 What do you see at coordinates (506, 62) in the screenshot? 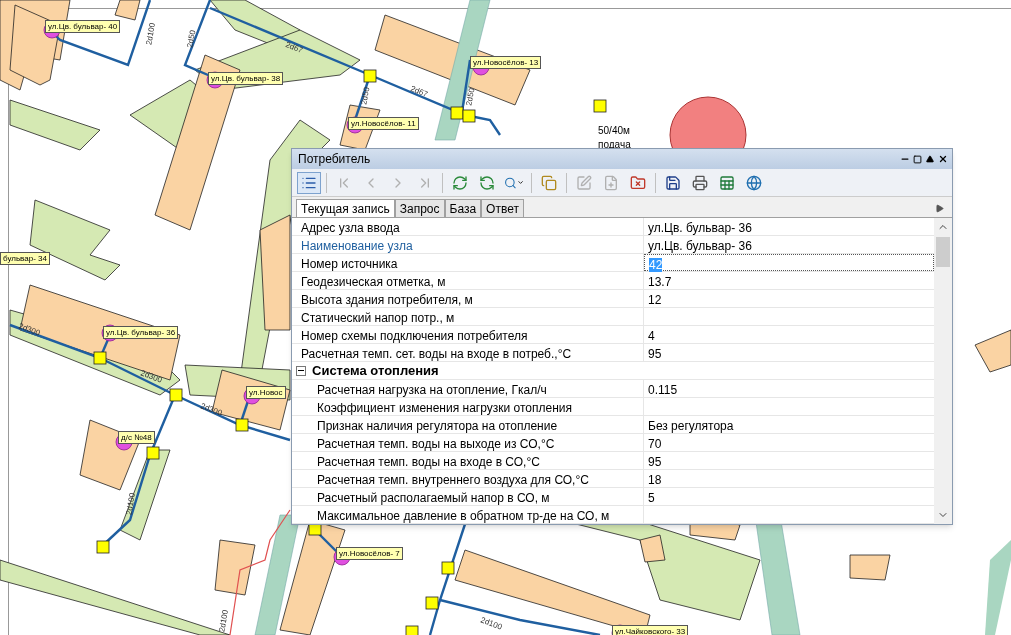
I see `node-label: ул.Новосёлов- 13` at bounding box center [506, 62].